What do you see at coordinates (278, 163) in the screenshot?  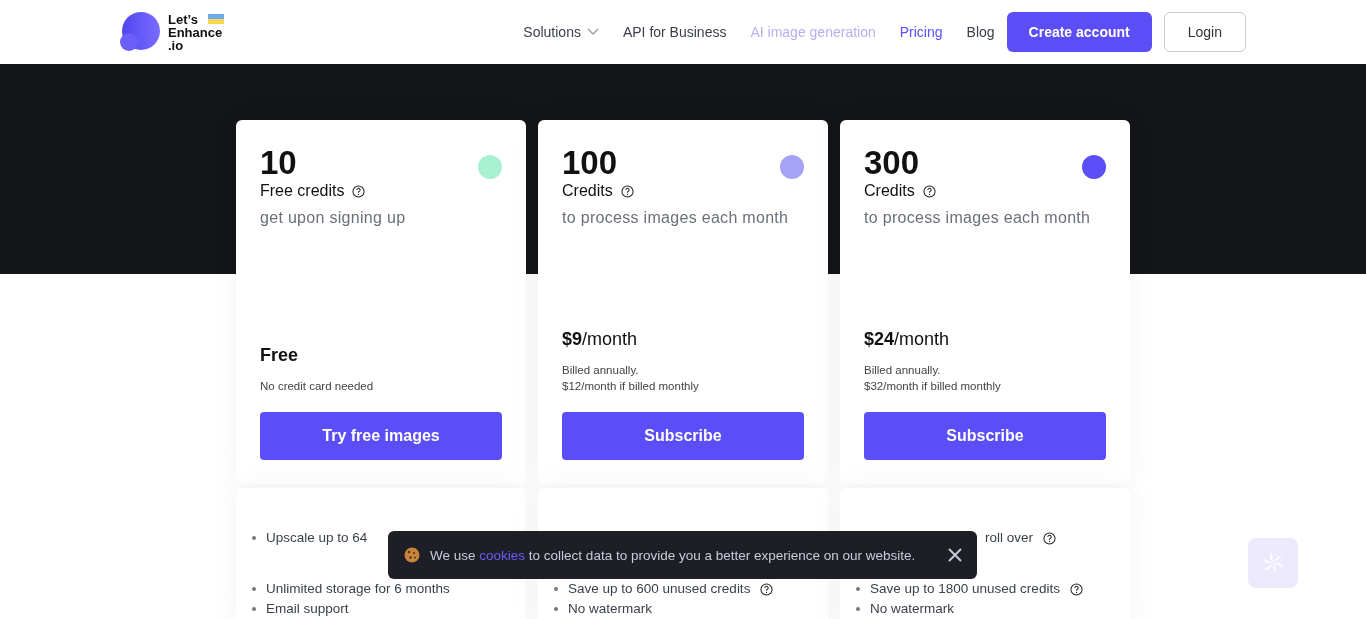 I see `credit-amount: 10` at bounding box center [278, 163].